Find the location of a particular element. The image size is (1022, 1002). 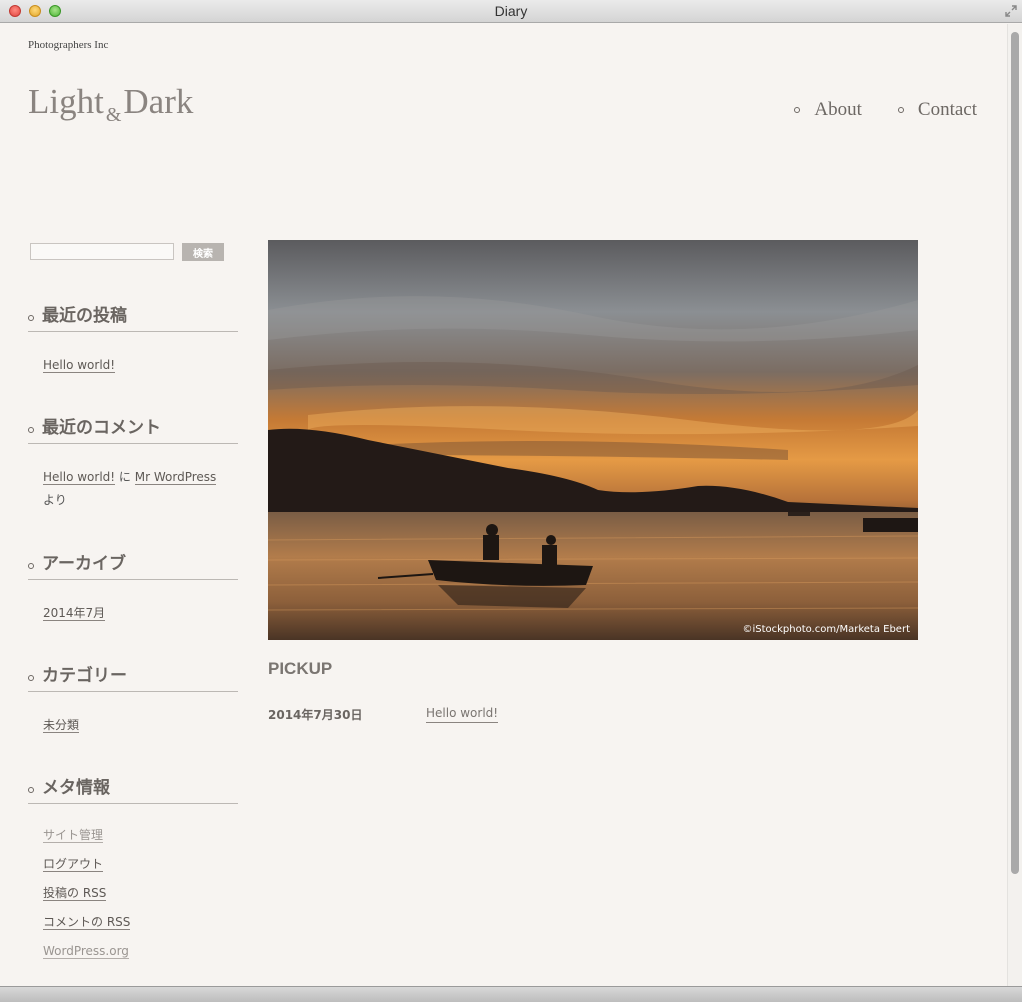

widget-heading: アーカイブ is located at coordinates (133, 564).